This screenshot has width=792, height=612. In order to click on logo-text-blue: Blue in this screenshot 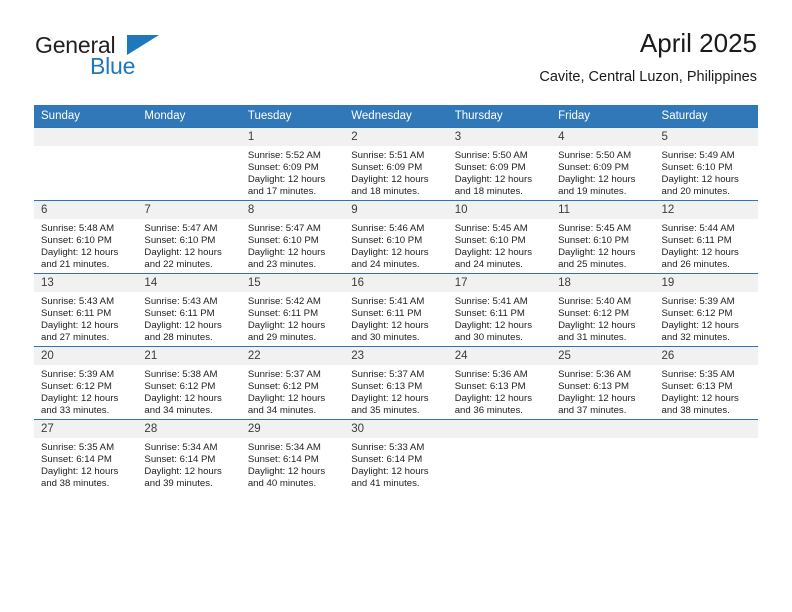, I will do `click(113, 66)`.